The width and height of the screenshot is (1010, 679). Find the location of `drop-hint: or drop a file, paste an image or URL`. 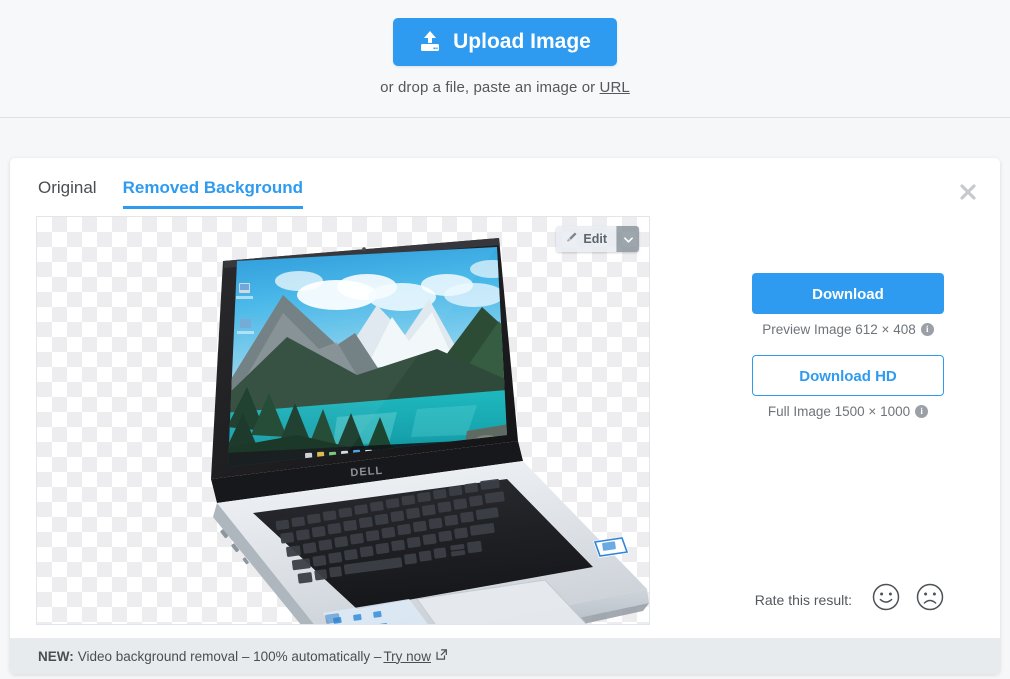

drop-hint: or drop a file, paste an image or URL is located at coordinates (505, 87).